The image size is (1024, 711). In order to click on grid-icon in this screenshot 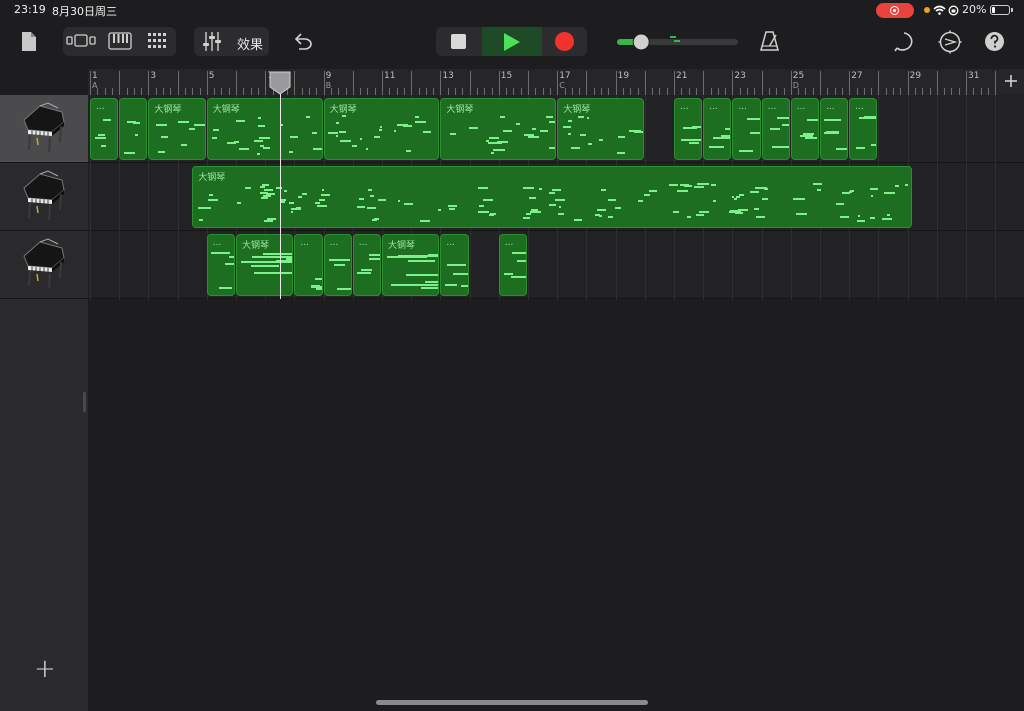, I will do `click(157, 41)`.